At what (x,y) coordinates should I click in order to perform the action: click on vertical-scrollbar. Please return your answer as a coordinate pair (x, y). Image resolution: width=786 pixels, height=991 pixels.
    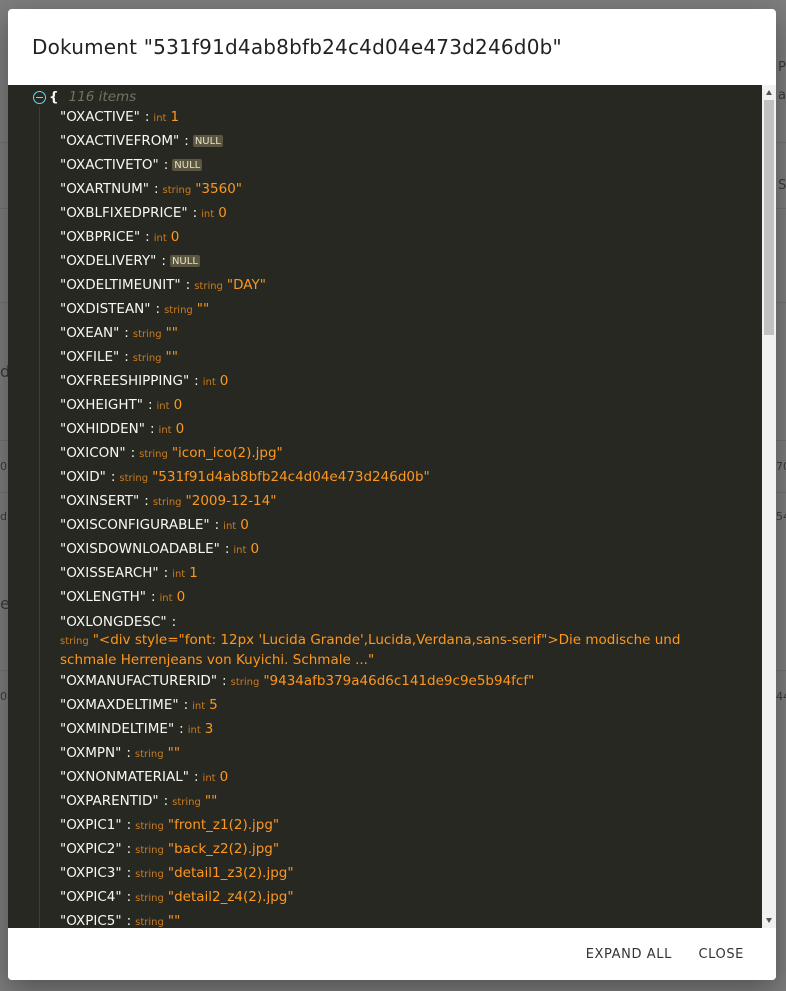
    Looking at the image, I should click on (769, 506).